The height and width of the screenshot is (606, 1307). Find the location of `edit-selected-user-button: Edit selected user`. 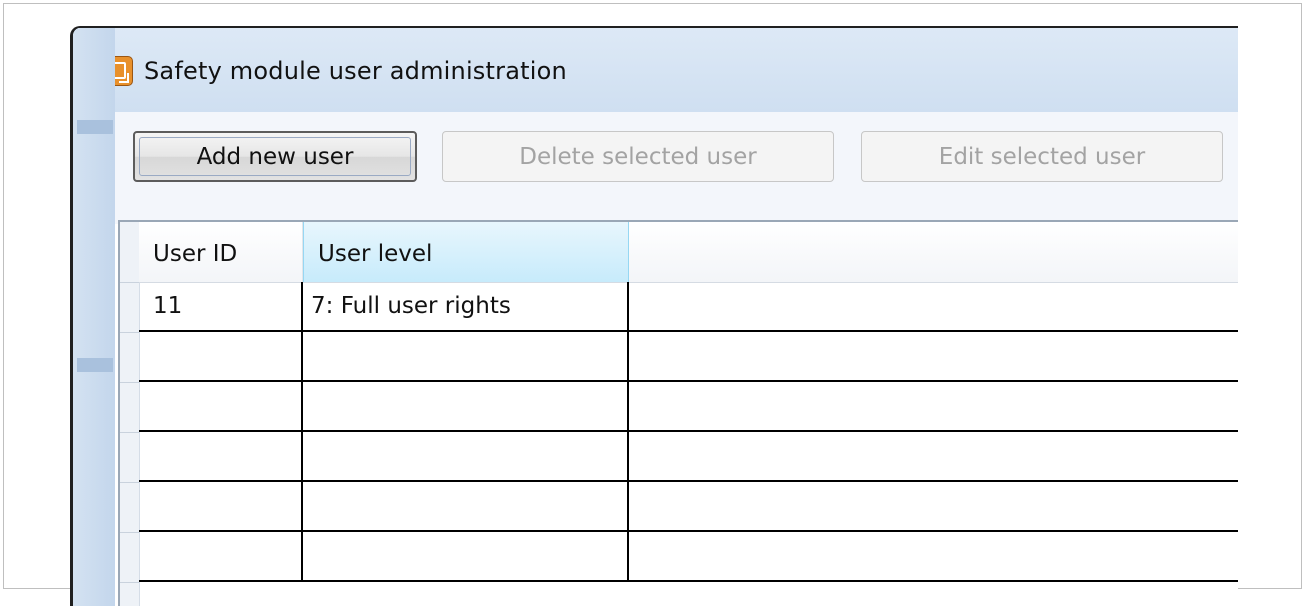

edit-selected-user-button: Edit selected user is located at coordinates (1042, 156).